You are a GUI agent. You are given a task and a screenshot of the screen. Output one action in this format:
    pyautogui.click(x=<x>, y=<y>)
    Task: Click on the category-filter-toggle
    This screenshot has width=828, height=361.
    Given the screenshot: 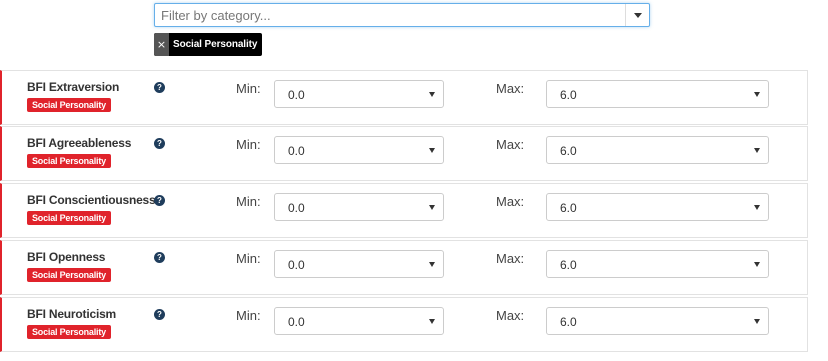 What is the action you would take?
    pyautogui.click(x=637, y=15)
    